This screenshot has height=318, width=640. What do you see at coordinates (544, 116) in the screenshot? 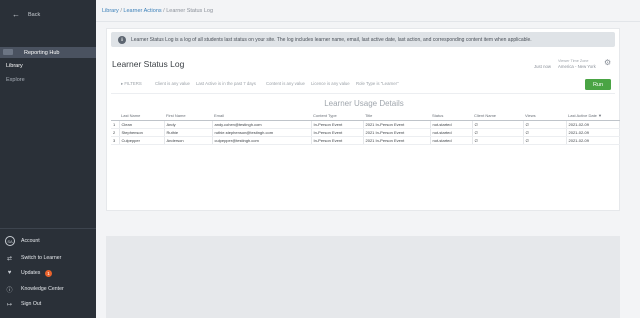
I see `column-header-views: Views` at bounding box center [544, 116].